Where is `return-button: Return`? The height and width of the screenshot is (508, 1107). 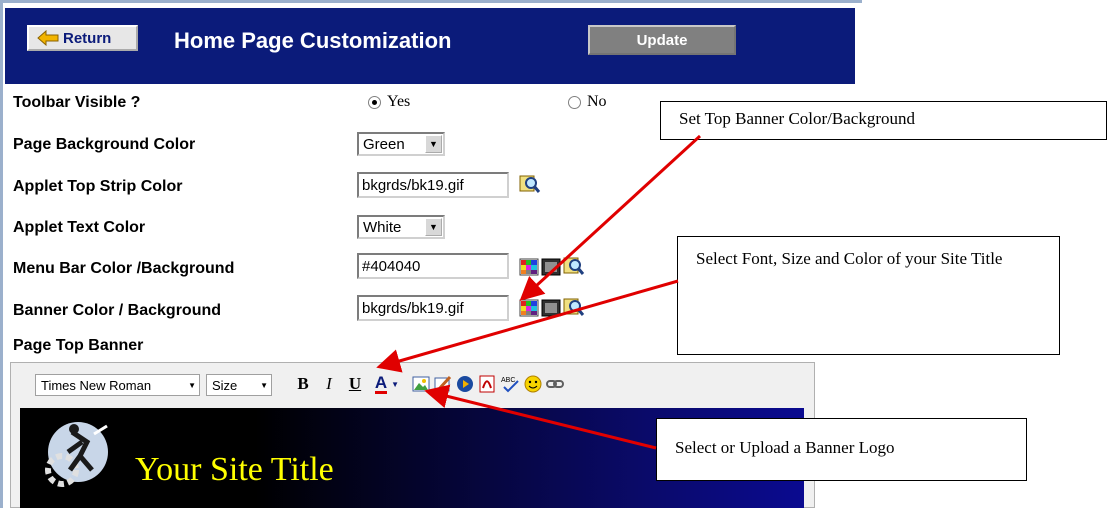
return-button: Return is located at coordinates (82, 38).